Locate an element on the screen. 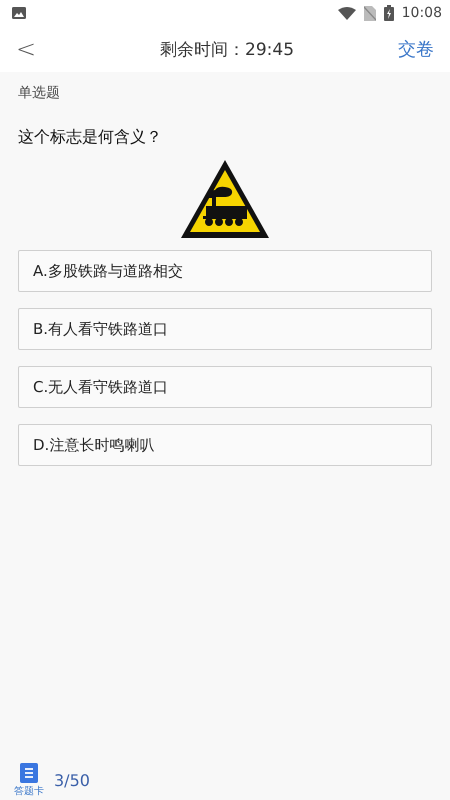 The height and width of the screenshot is (800, 450). gallery-icon is located at coordinates (19, 13).